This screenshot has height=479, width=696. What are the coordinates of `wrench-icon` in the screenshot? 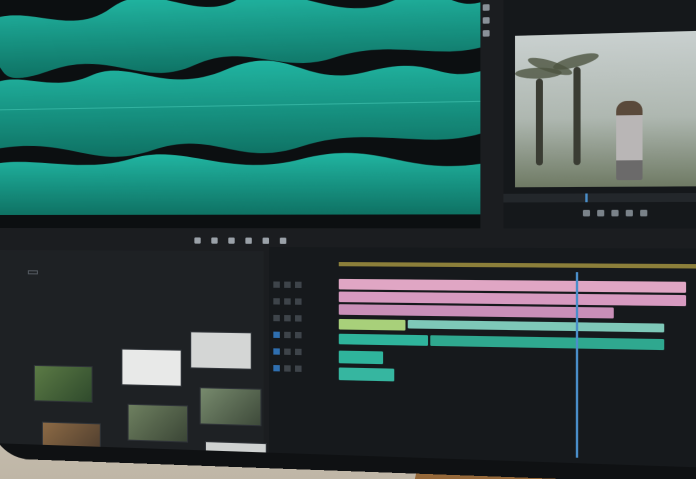 It's located at (644, 213).